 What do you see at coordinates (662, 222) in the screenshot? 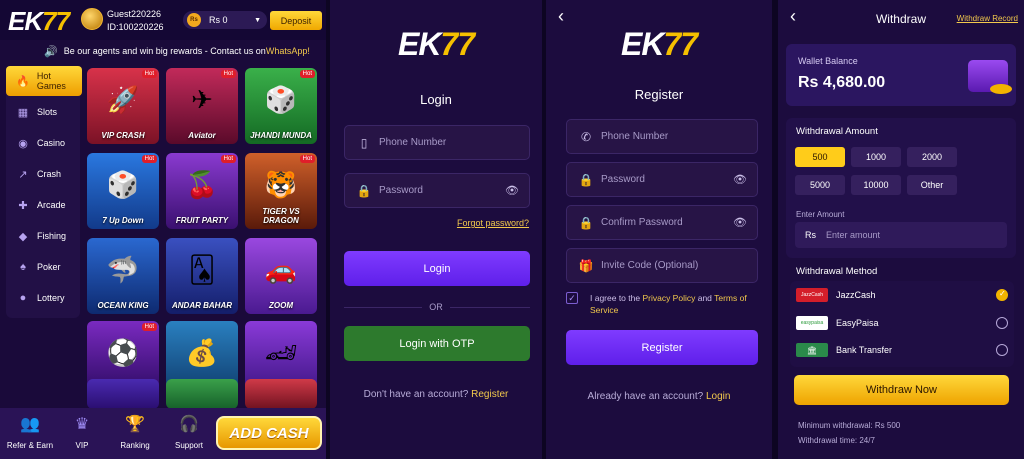
I see `confirm-password-field: 🔒 Confirm Password 👁` at bounding box center [662, 222].